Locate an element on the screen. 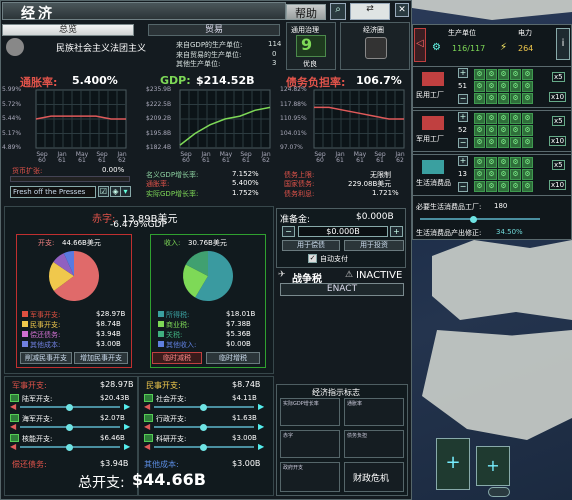  add-unit-button: + is located at coordinates (453, 464).